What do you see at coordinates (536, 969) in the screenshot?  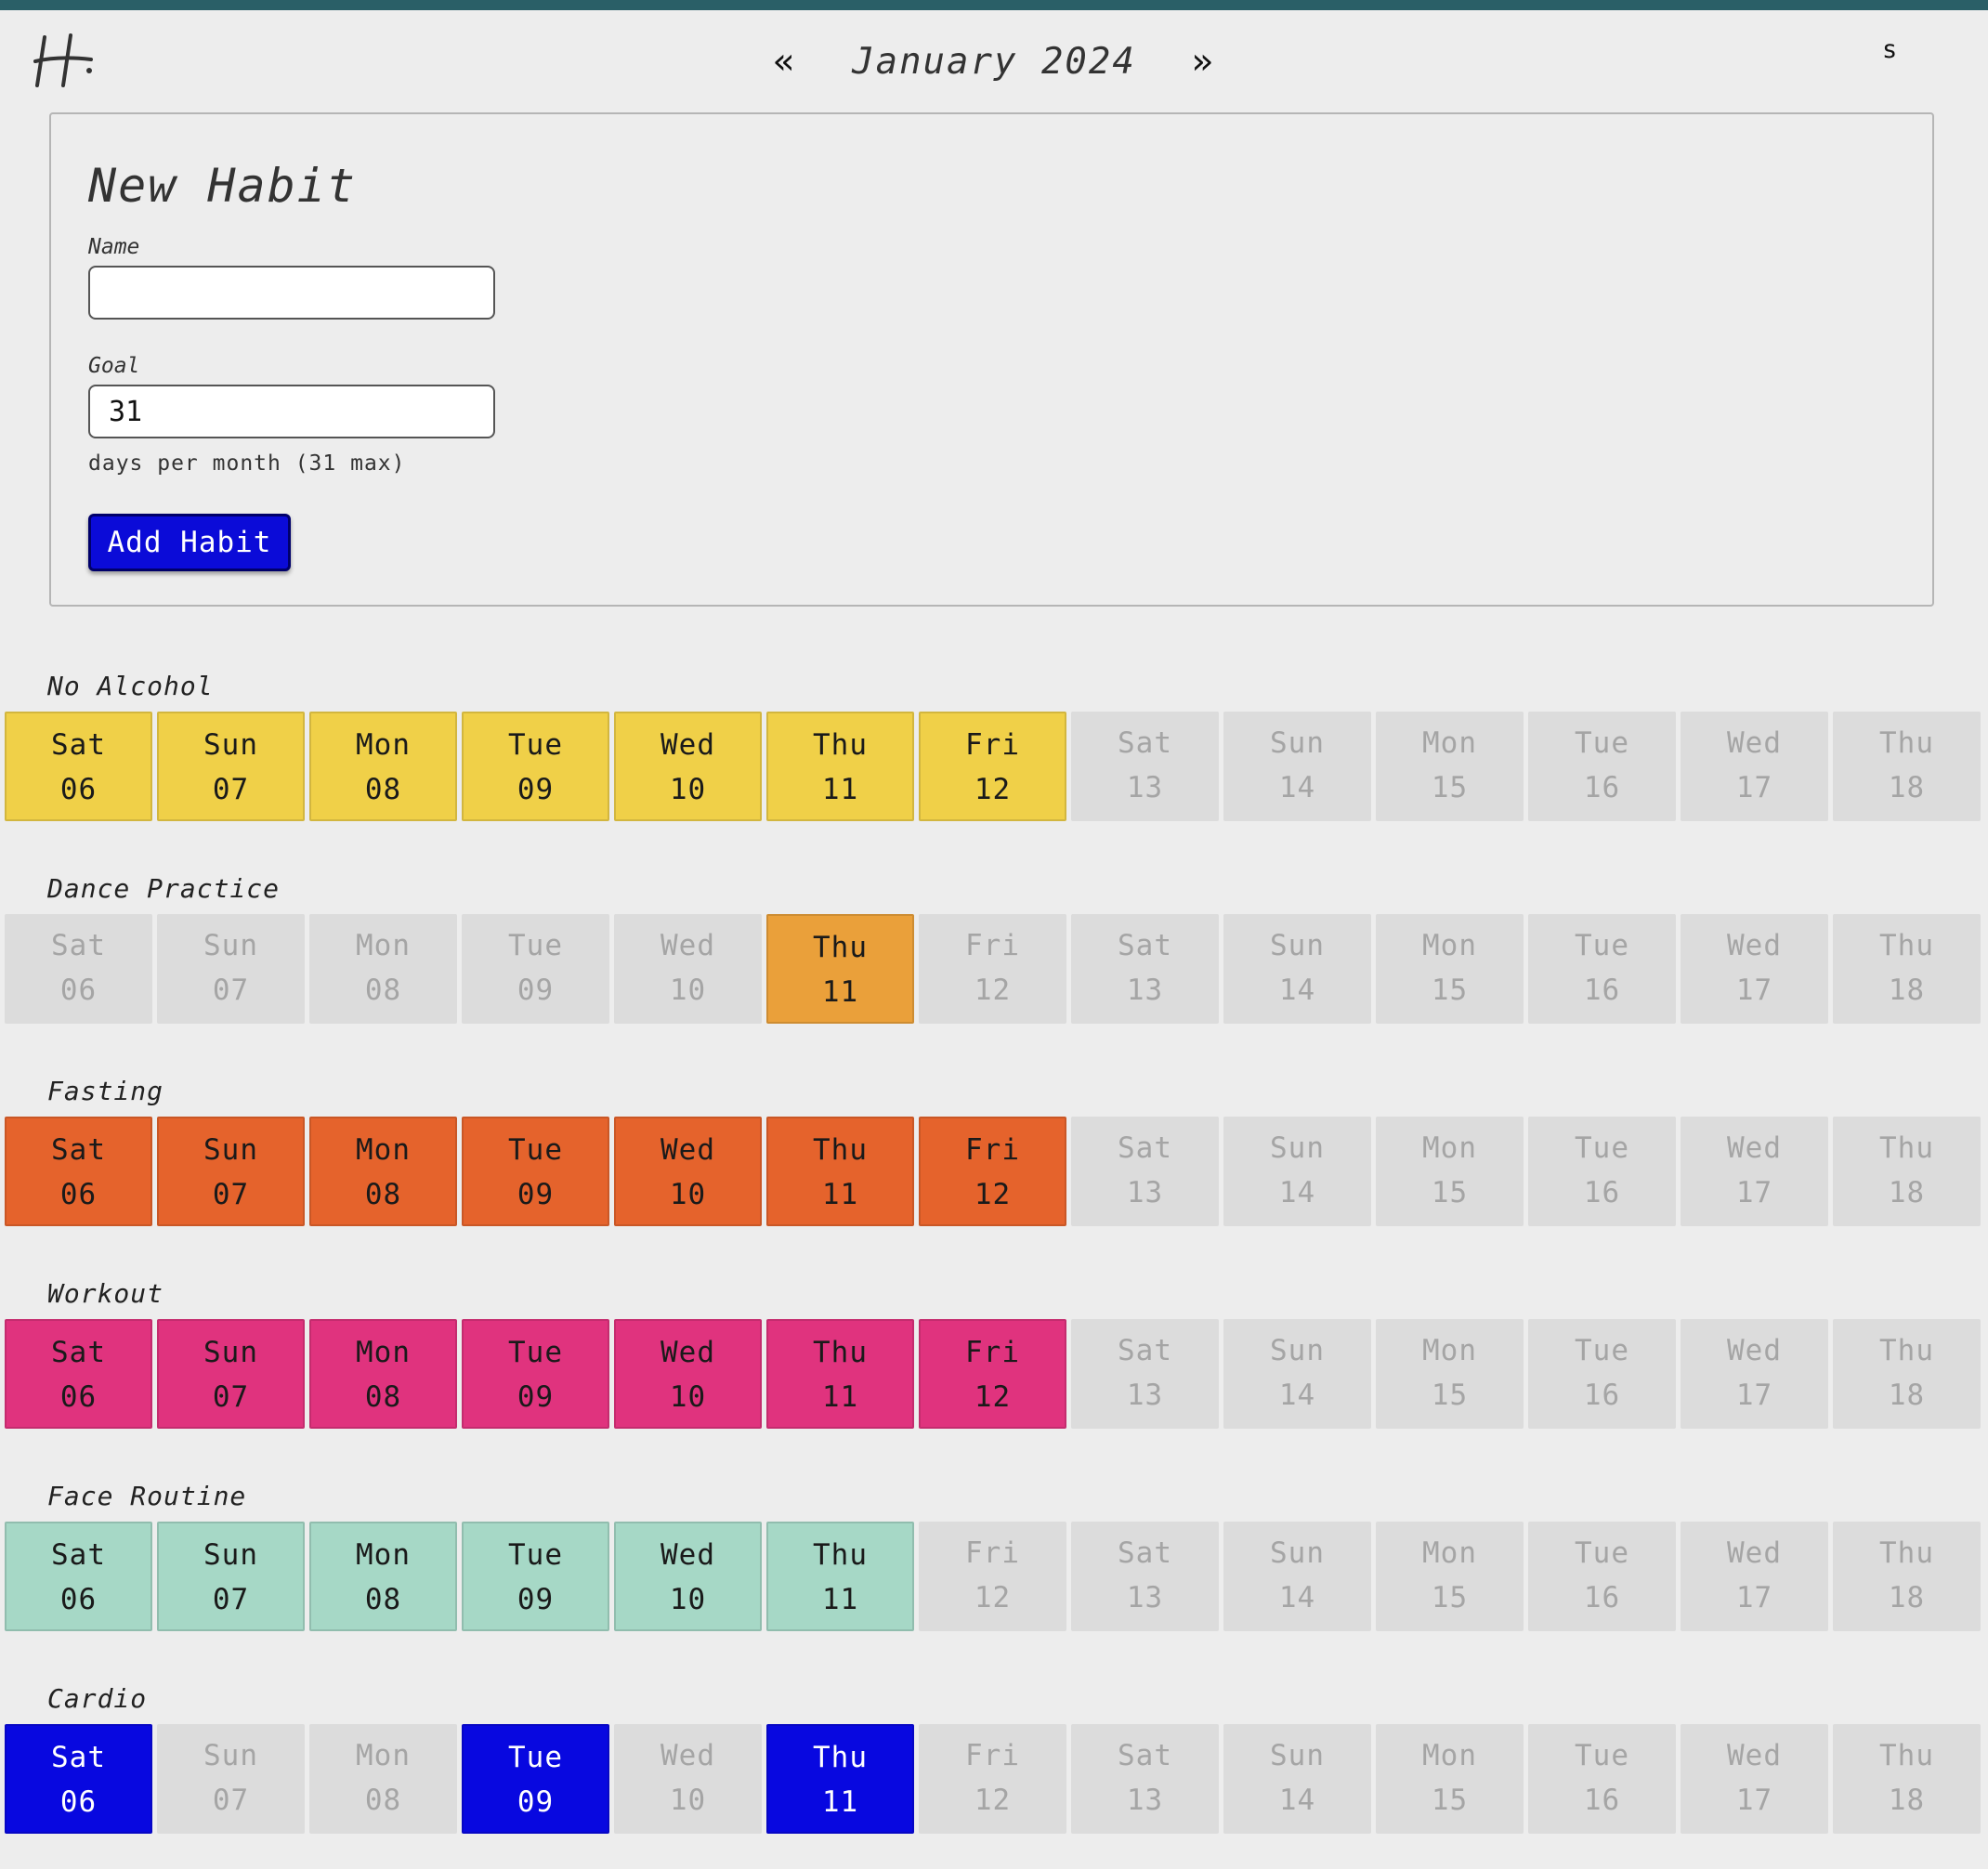 I see `day-cell: Tue 09` at bounding box center [536, 969].